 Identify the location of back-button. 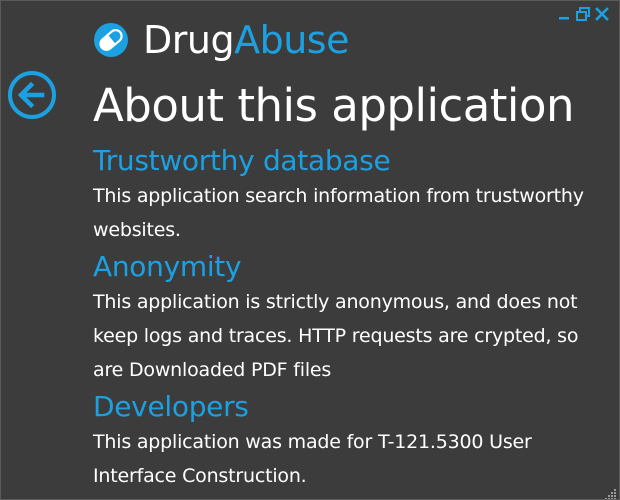
(32, 95).